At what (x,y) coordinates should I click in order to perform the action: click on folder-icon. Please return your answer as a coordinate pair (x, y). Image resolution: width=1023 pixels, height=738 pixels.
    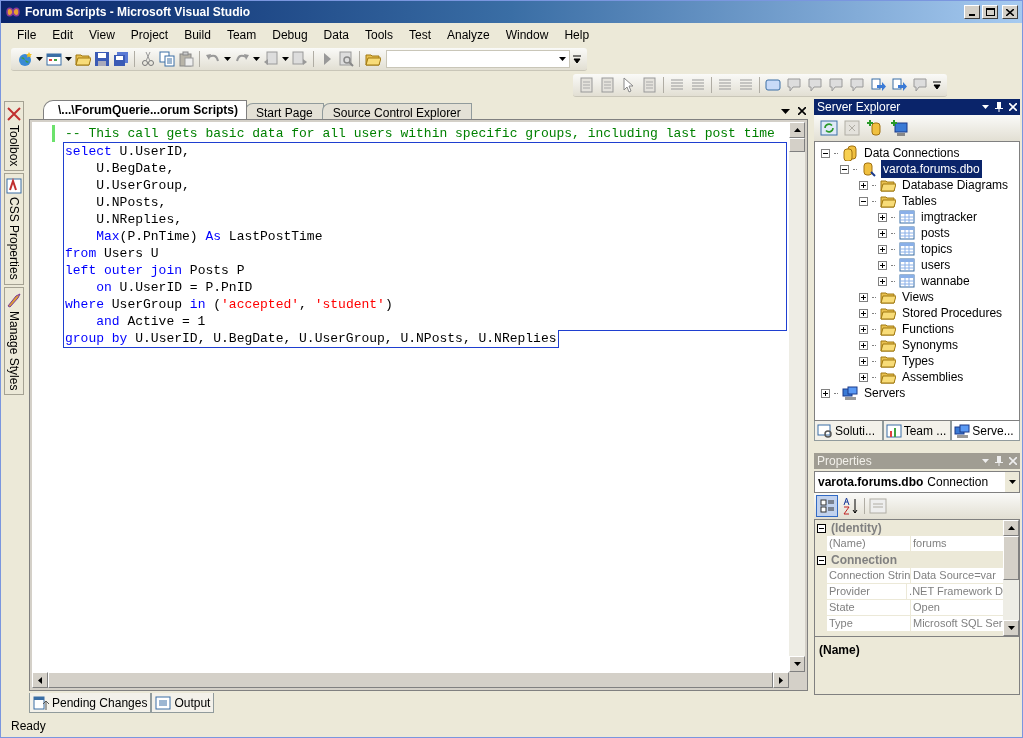
    Looking at the image, I should click on (373, 59).